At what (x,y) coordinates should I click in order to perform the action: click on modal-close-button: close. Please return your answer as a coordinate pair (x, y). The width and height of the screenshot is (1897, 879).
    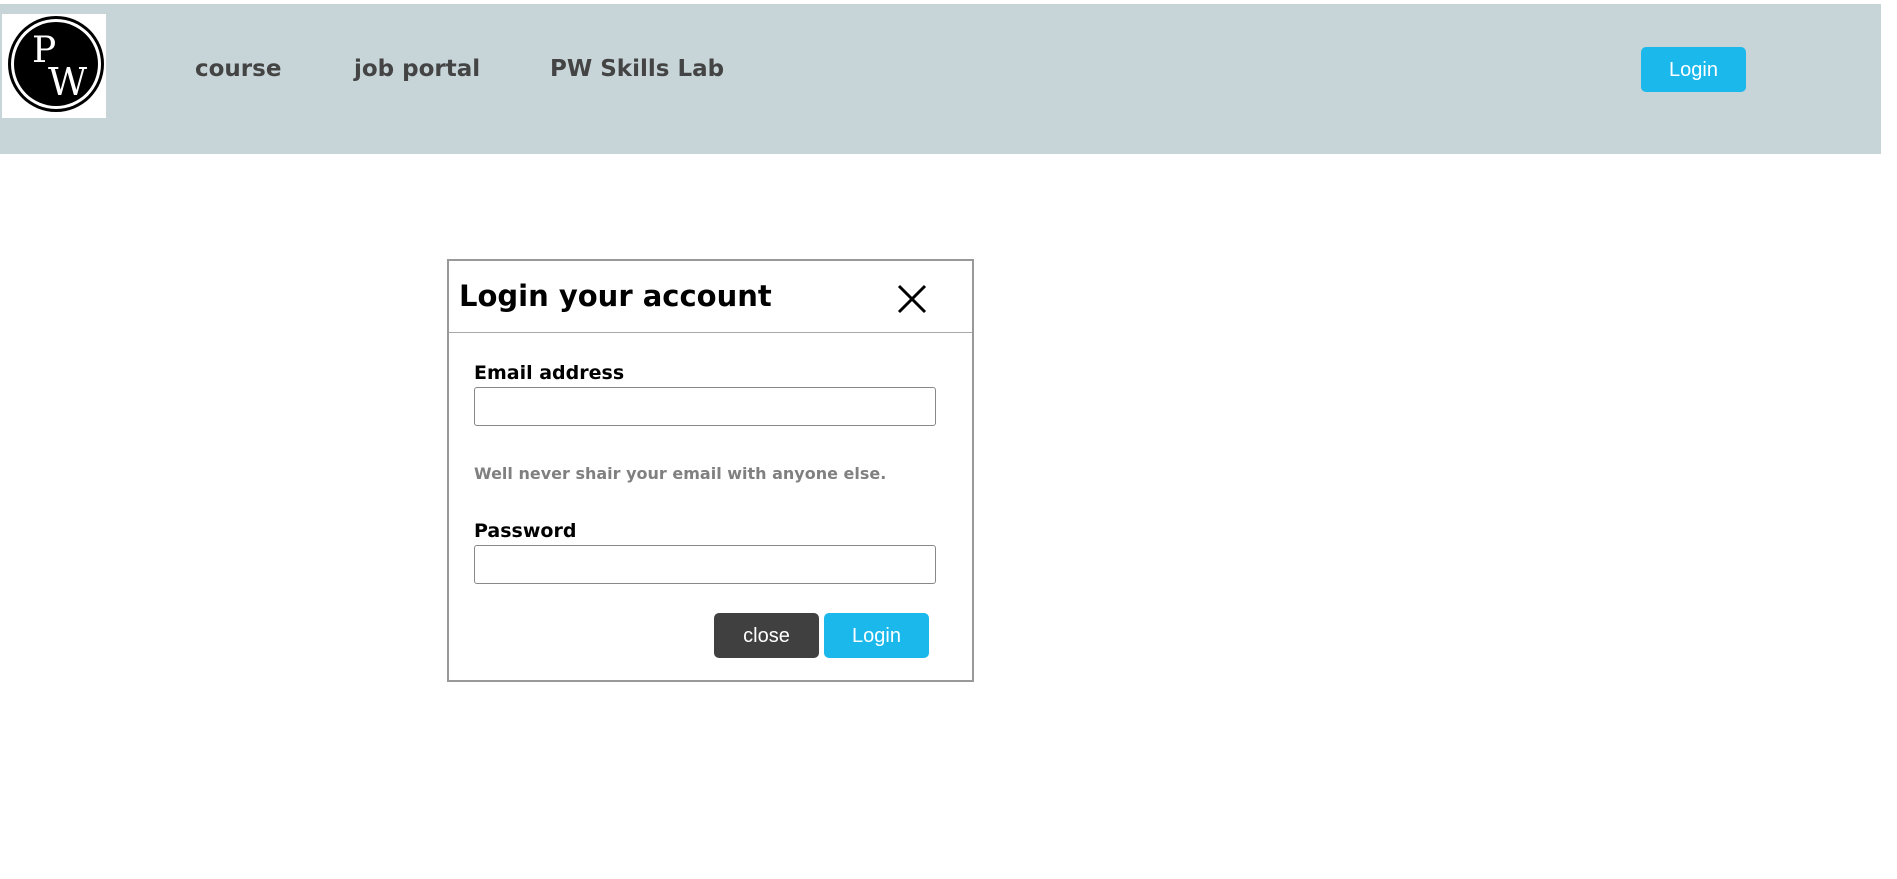
    Looking at the image, I should click on (766, 635).